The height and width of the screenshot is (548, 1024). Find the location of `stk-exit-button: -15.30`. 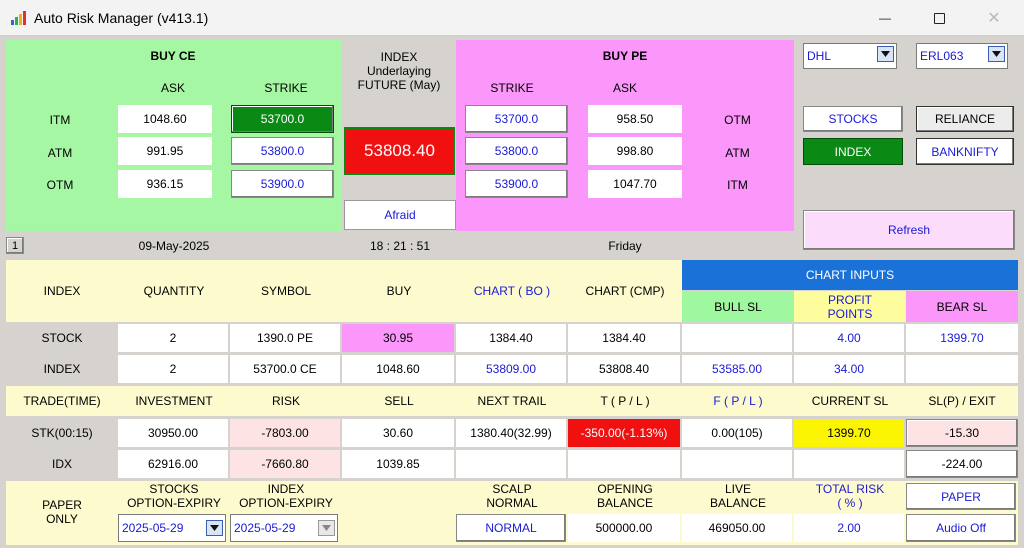

stk-exit-button: -15.30 is located at coordinates (962, 433).